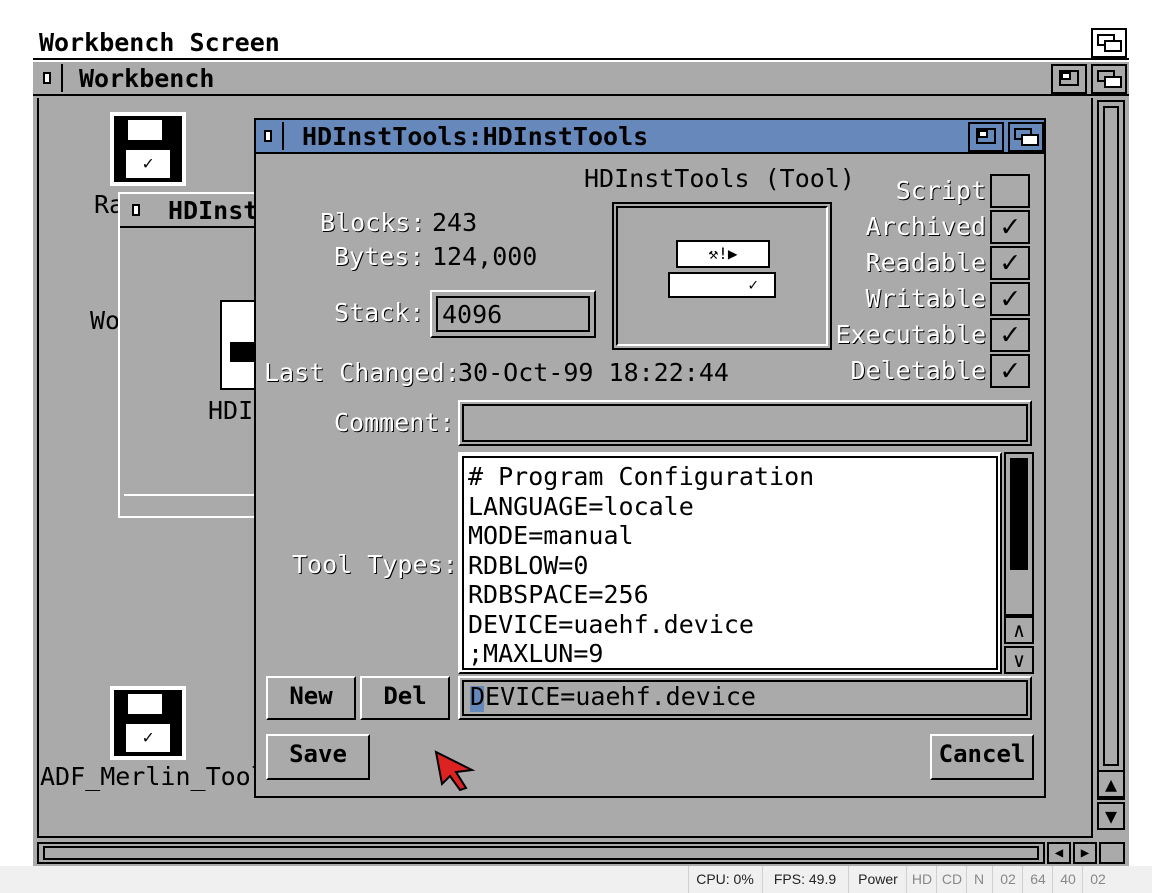  I want to click on scroll-up-arrow: ▲, so click(1111, 784).